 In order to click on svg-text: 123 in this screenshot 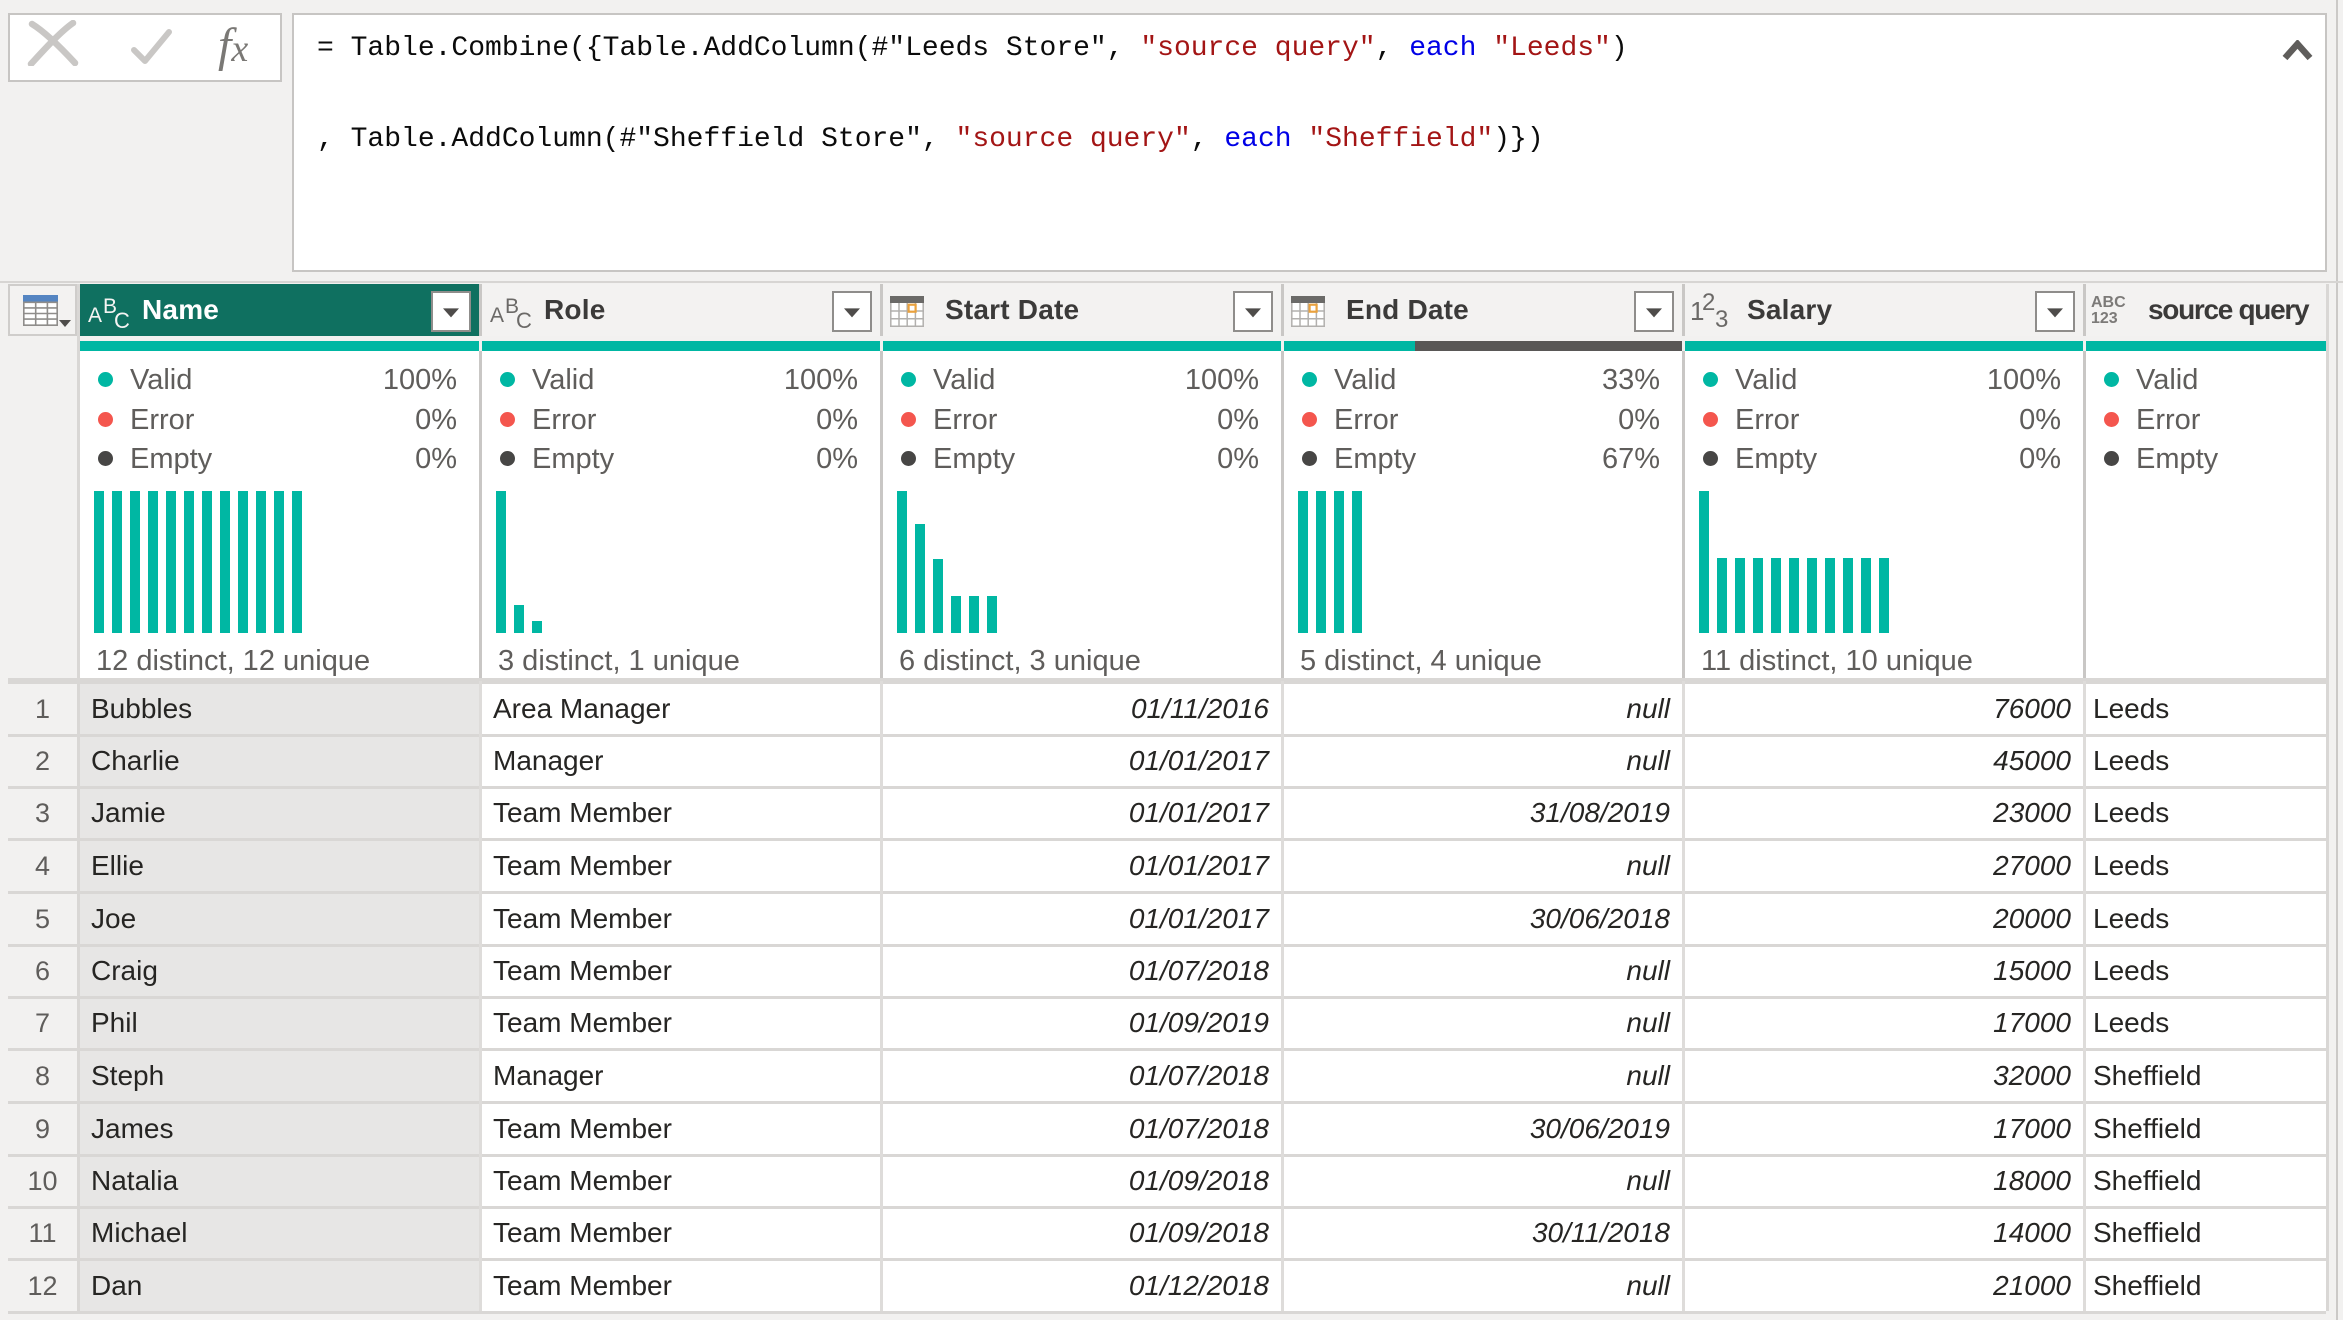, I will do `click(2104, 317)`.